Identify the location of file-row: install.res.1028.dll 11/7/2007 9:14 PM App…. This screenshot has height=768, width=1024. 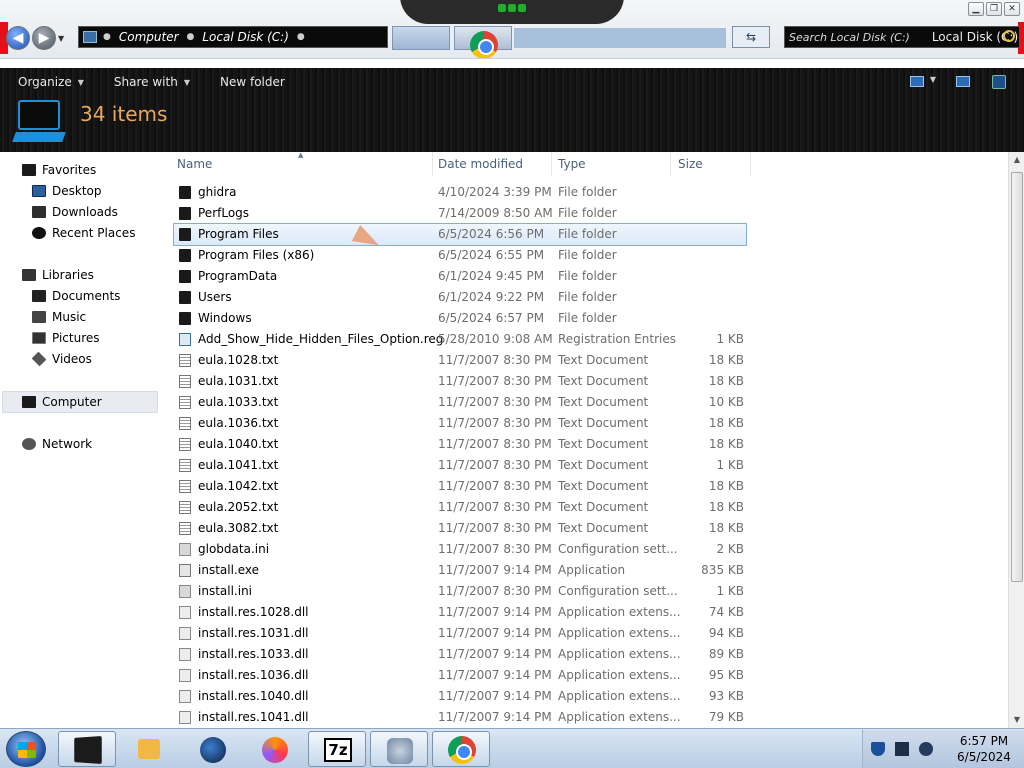
(589, 612).